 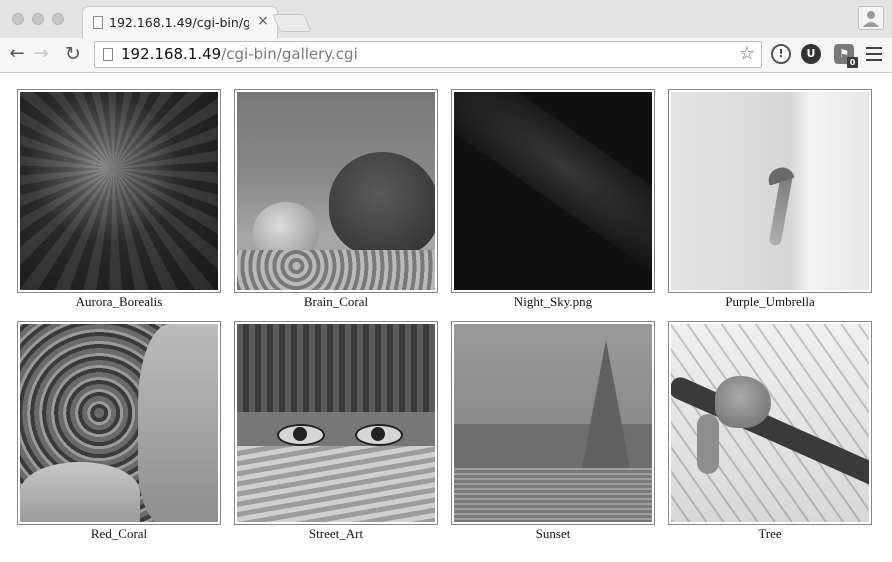 I want to click on gallery-item: Sunset, so click(x=553, y=431).